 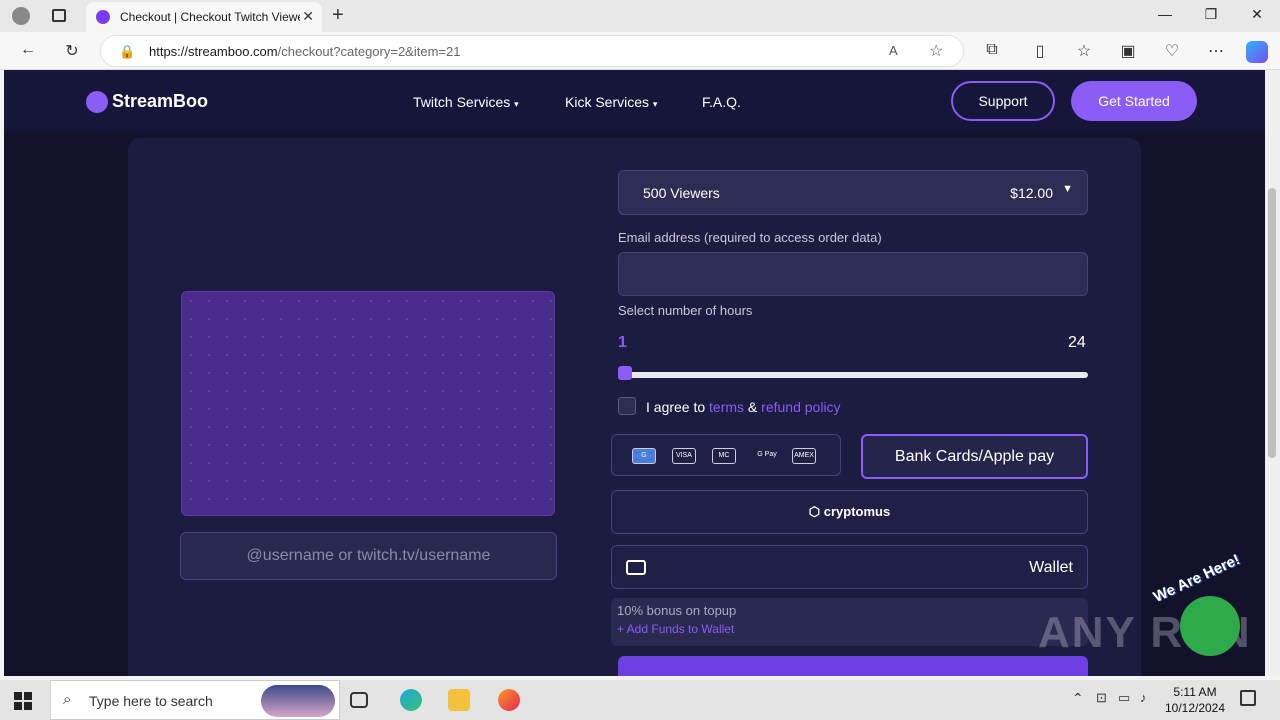 I want to click on firefox-icon, so click(x=509, y=700).